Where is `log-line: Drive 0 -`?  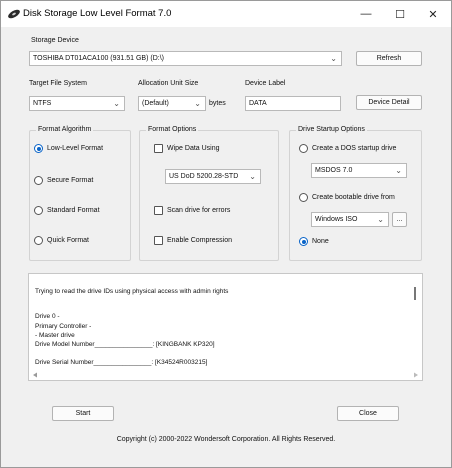
log-line: Drive 0 - is located at coordinates (47, 316).